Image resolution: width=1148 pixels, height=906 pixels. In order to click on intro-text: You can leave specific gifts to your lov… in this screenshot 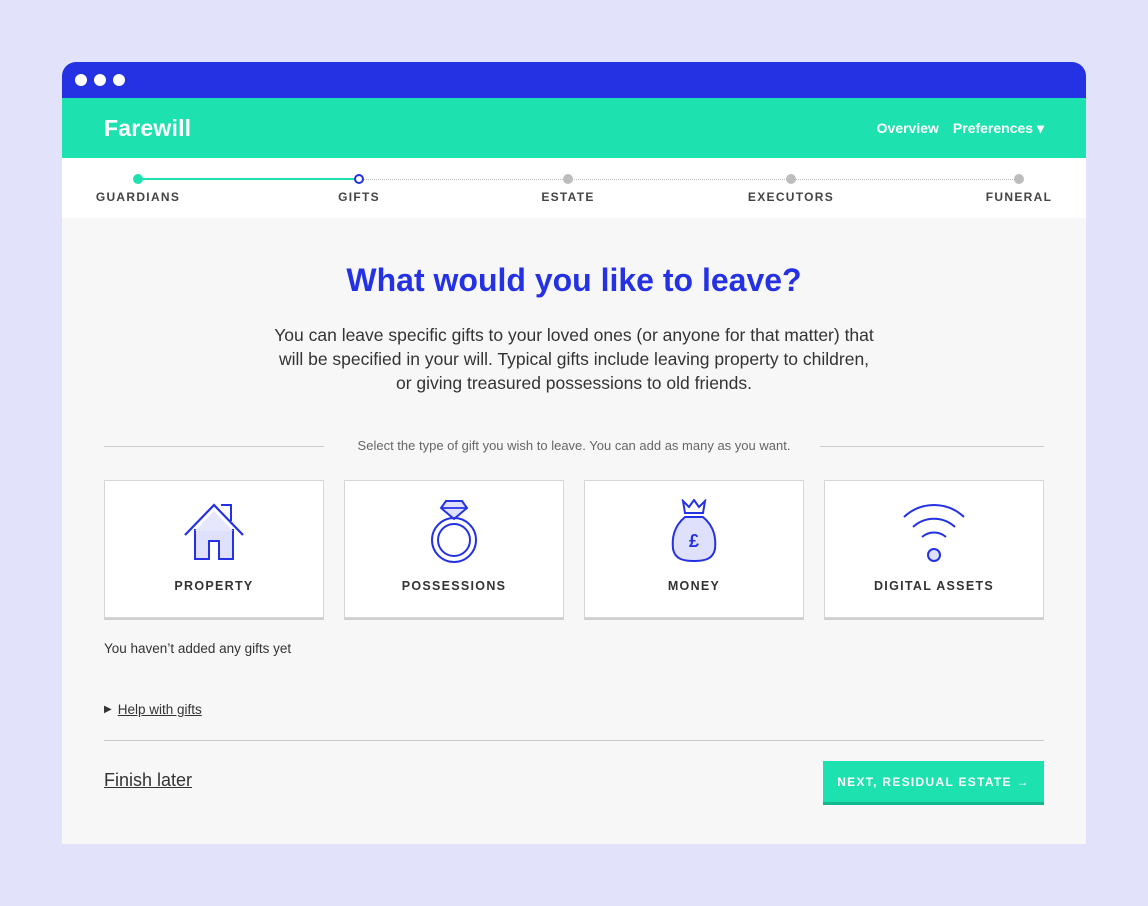, I will do `click(574, 359)`.